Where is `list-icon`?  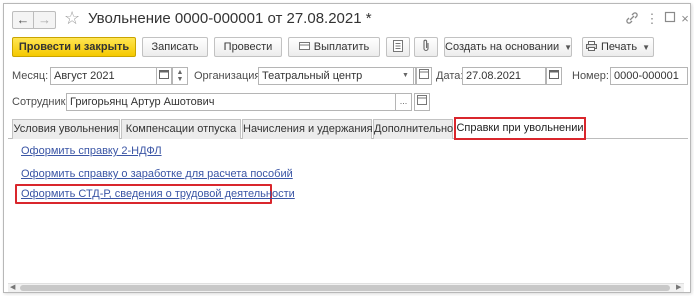
list-icon is located at coordinates (398, 47).